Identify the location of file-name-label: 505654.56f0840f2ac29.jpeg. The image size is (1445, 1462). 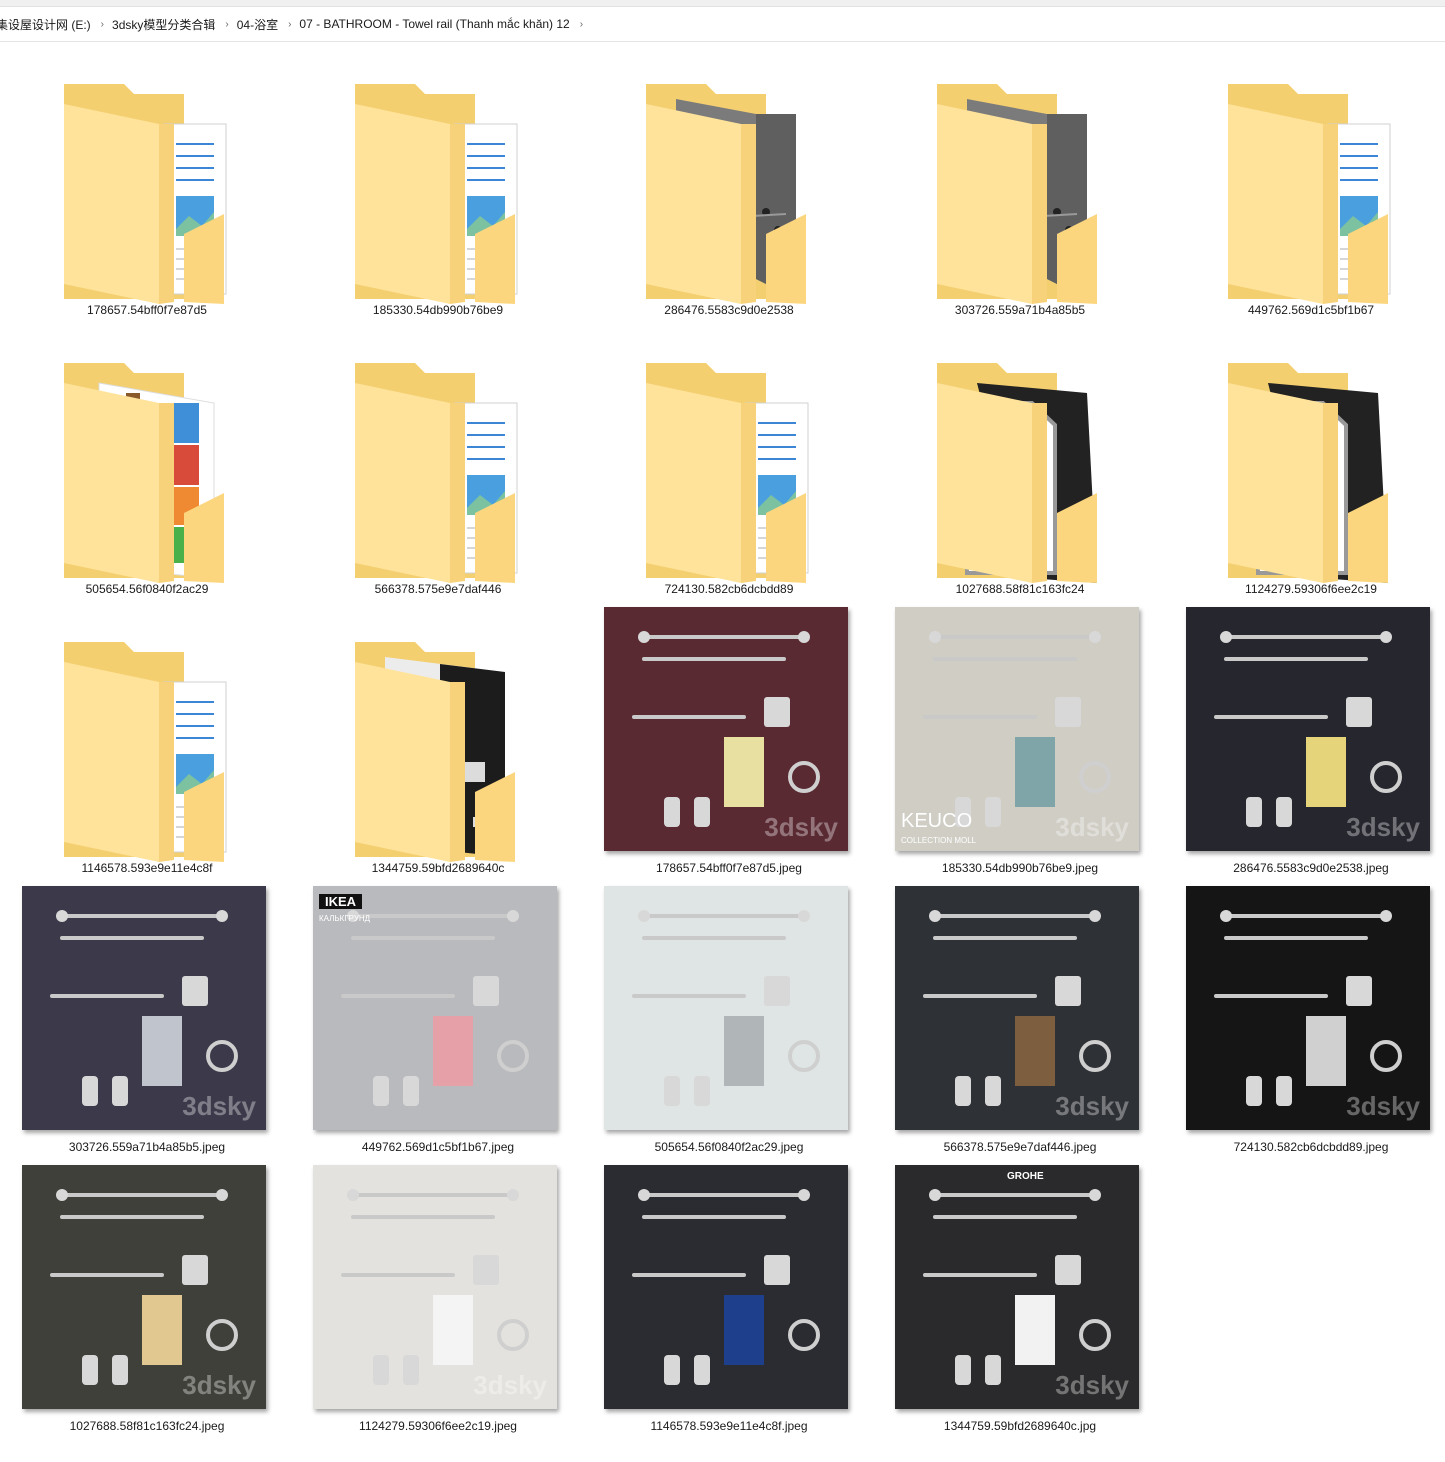
(729, 1147).